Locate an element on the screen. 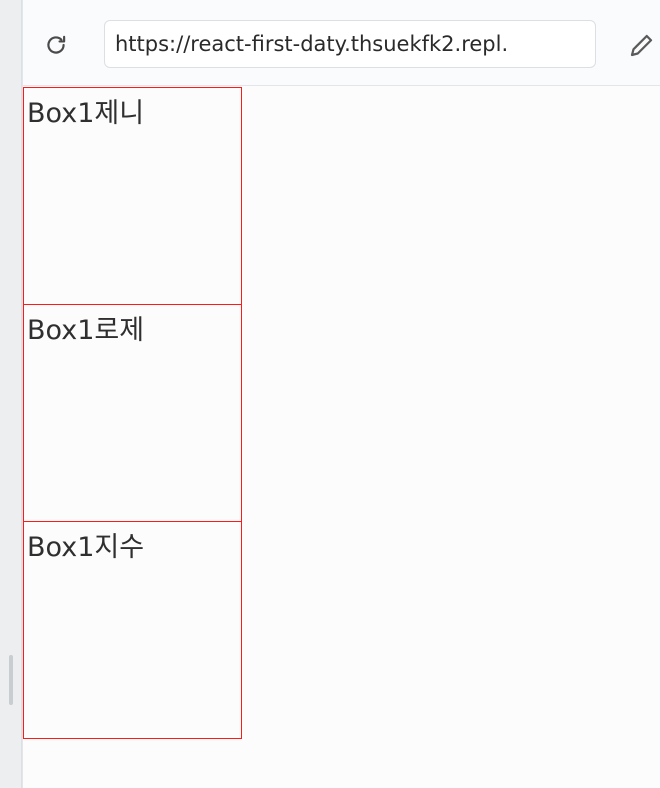 This screenshot has height=788, width=660. resize-handle is located at coordinates (11, 680).